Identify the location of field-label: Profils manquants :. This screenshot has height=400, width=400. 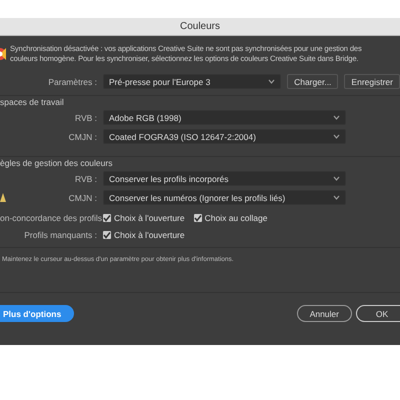
(60, 235).